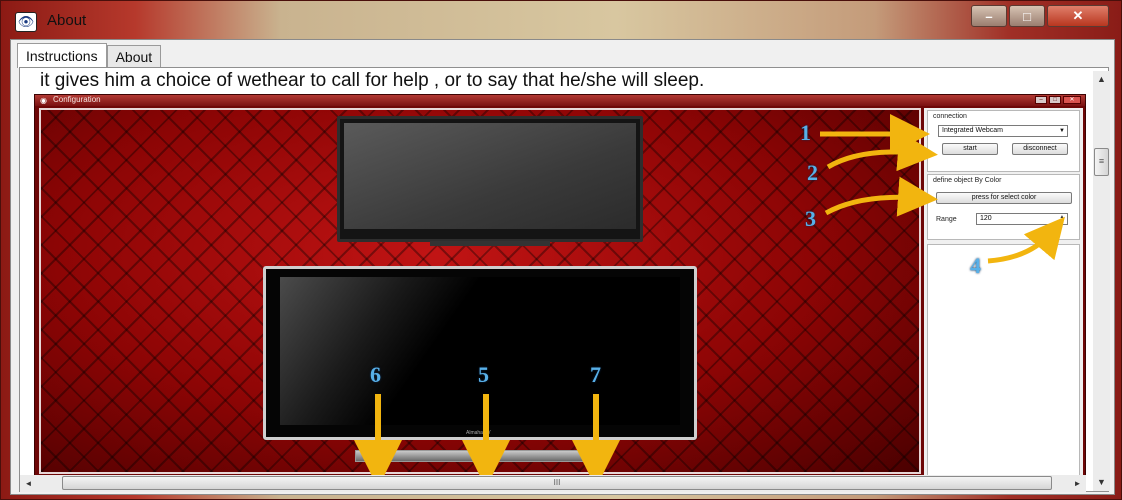 The width and height of the screenshot is (1122, 500). I want to click on tab-instructions: Instructions, so click(62, 55).